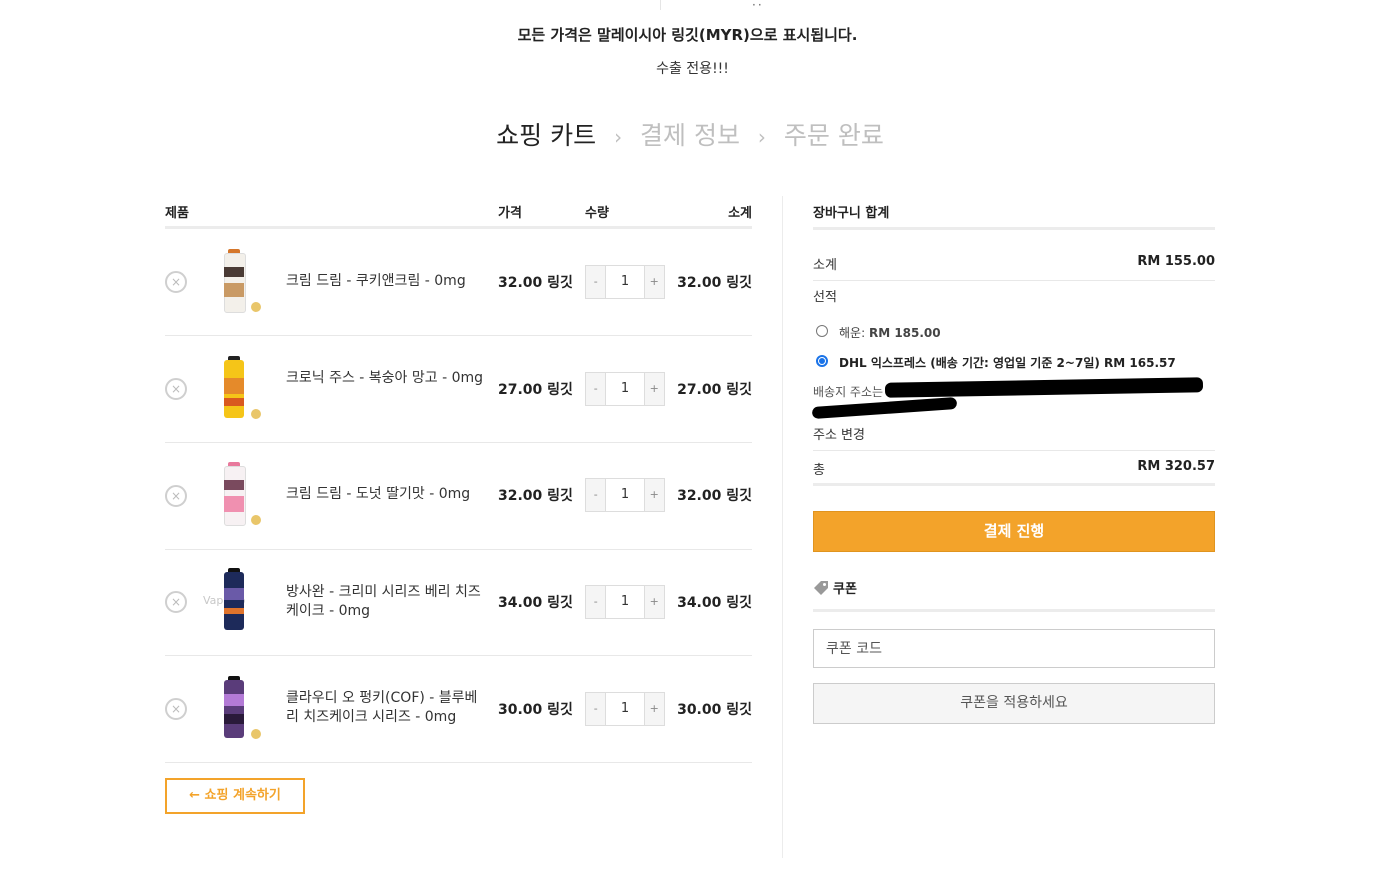 The image size is (1375, 882). Describe the element at coordinates (848, 392) in the screenshot. I see `shipping-address-label: 배송지 주소는` at that location.